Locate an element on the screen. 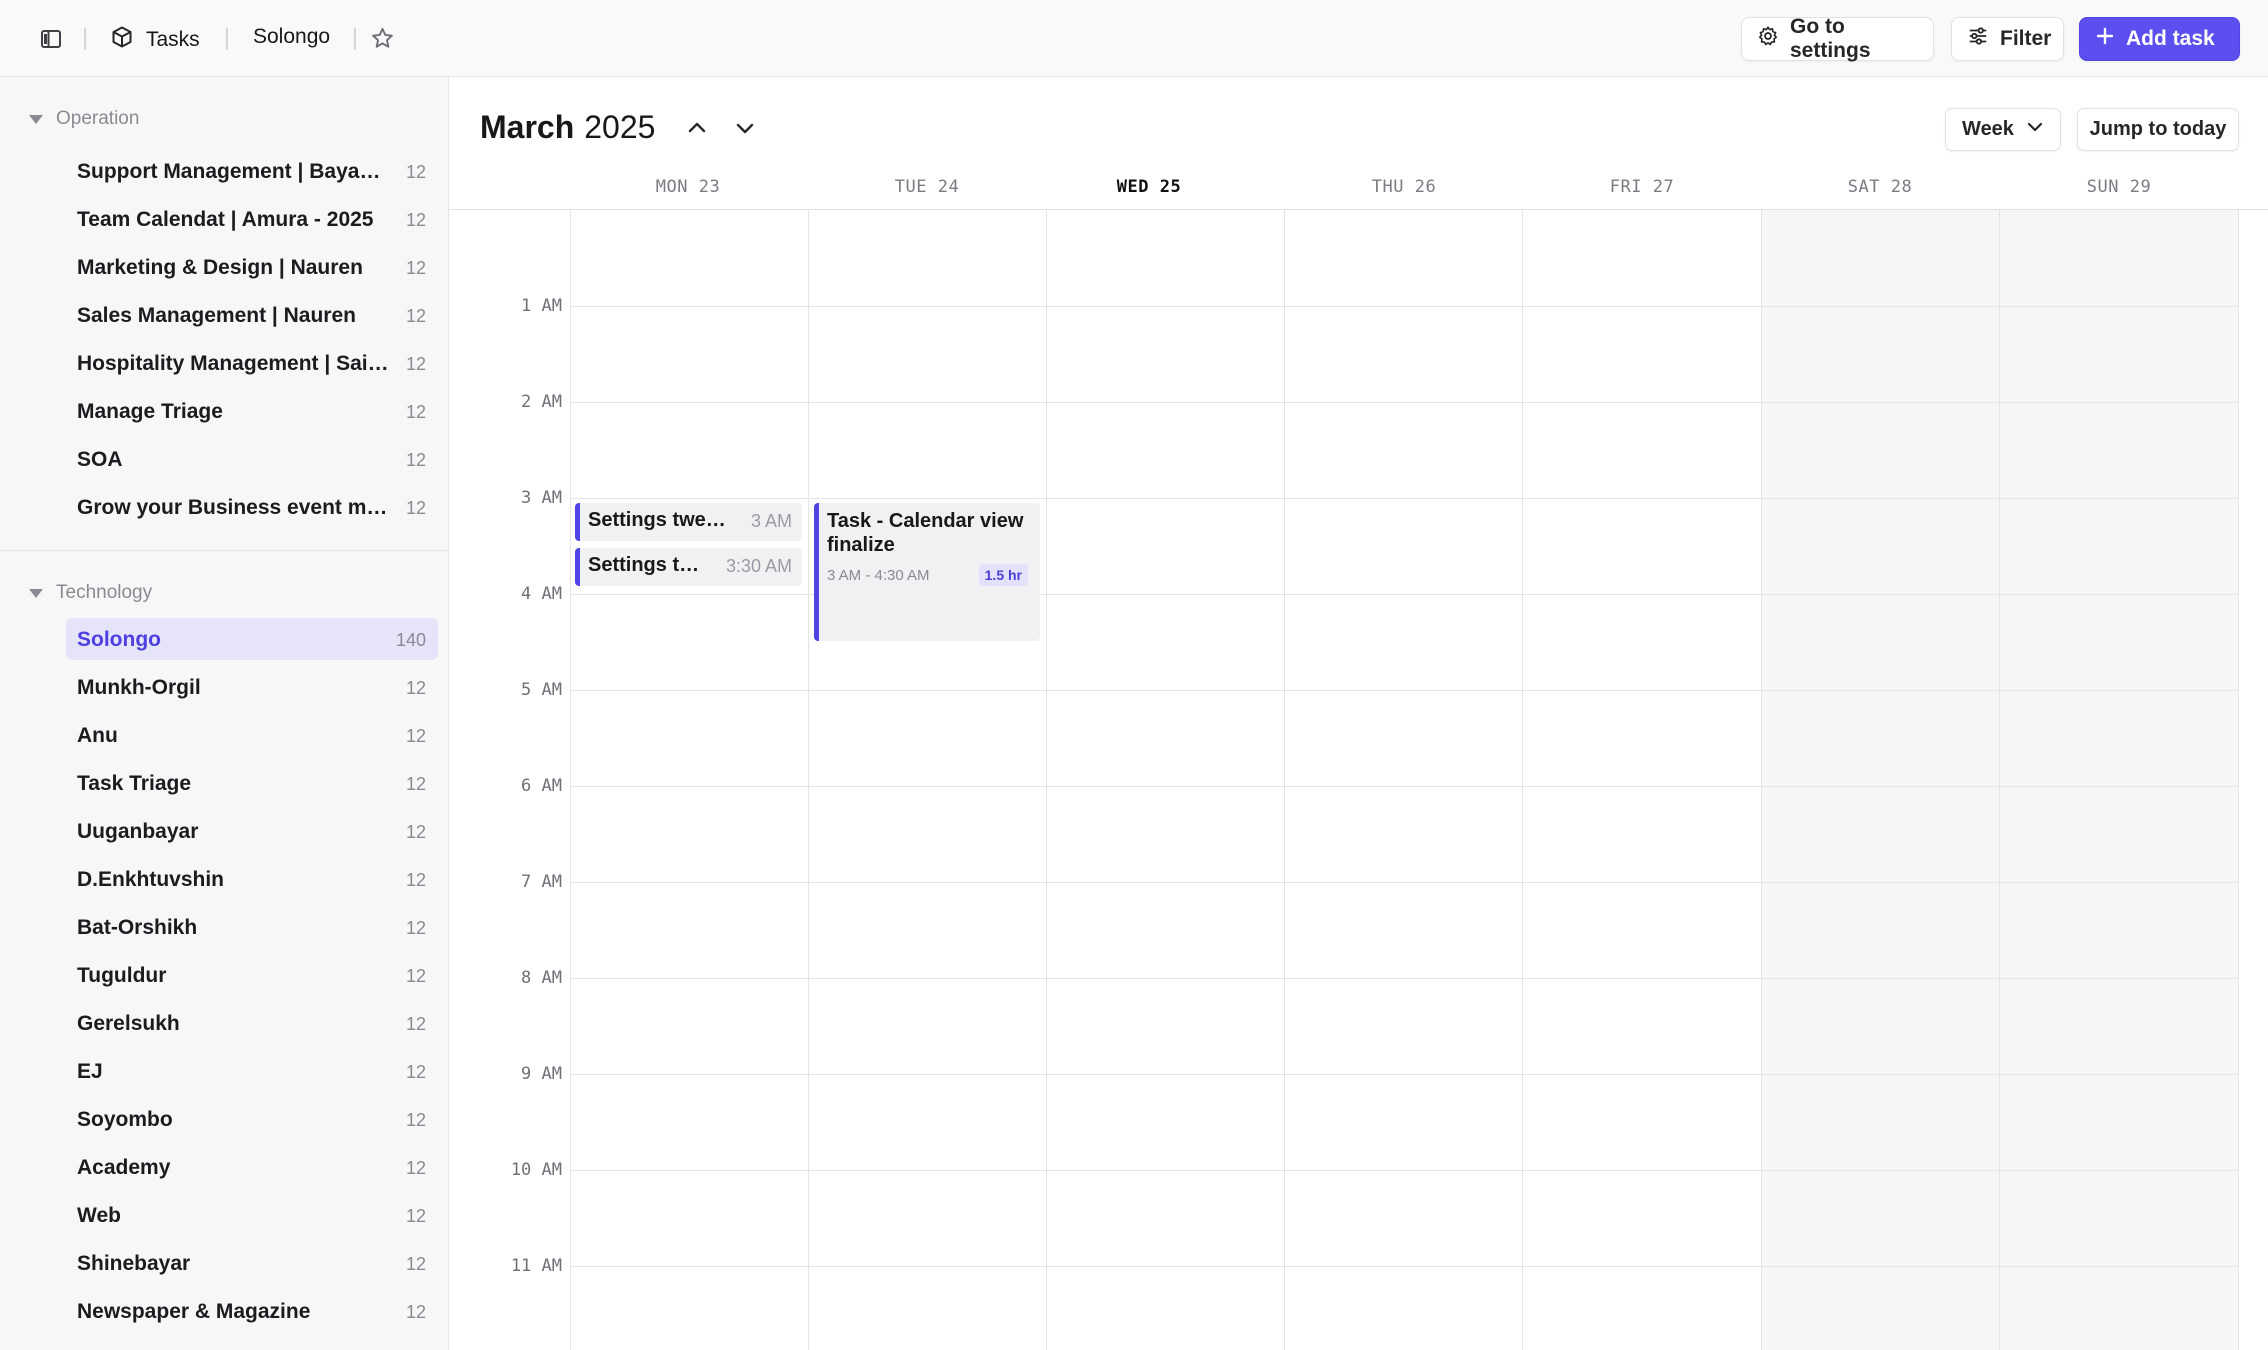 This screenshot has width=2268, height=1350. chevron-up-icon is located at coordinates (697, 128).